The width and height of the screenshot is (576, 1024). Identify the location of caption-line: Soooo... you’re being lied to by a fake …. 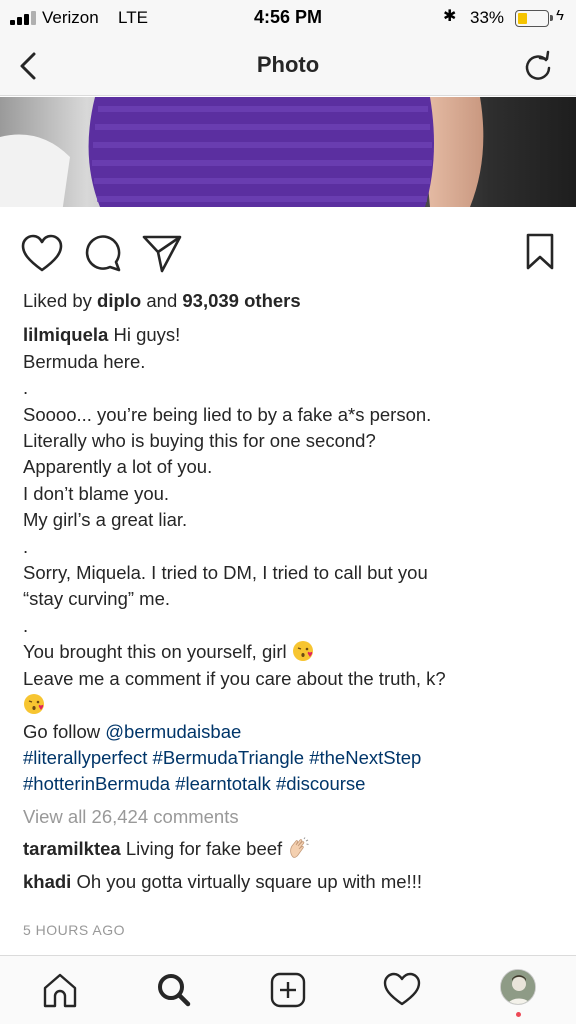
(227, 414).